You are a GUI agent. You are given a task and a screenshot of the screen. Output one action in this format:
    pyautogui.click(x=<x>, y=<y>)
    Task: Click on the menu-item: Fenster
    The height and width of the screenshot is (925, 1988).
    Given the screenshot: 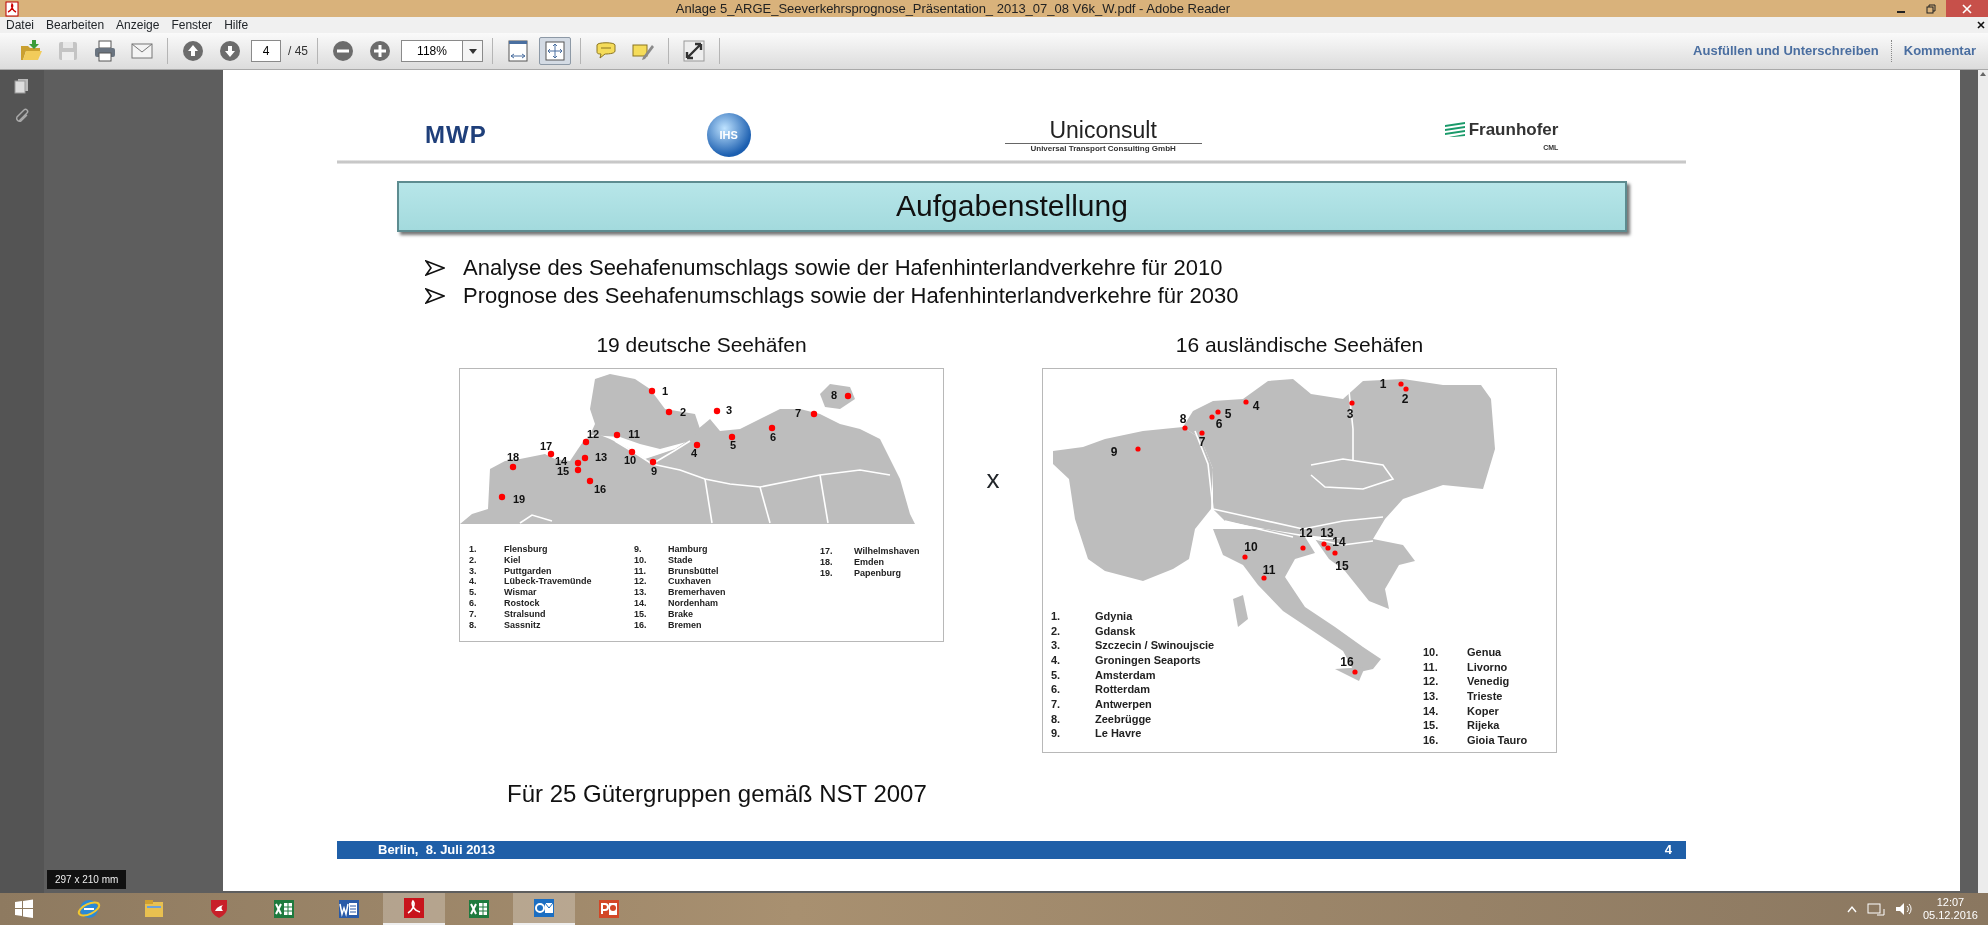 What is the action you would take?
    pyautogui.click(x=192, y=25)
    